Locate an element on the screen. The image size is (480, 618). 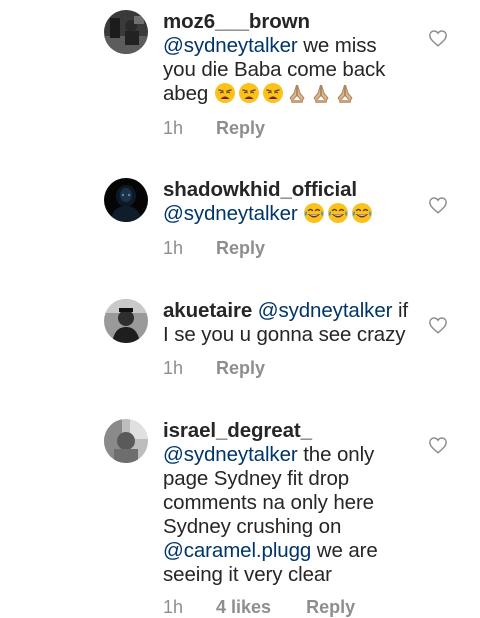
comment-text-segment: comments na only here is located at coordinates (268, 502).